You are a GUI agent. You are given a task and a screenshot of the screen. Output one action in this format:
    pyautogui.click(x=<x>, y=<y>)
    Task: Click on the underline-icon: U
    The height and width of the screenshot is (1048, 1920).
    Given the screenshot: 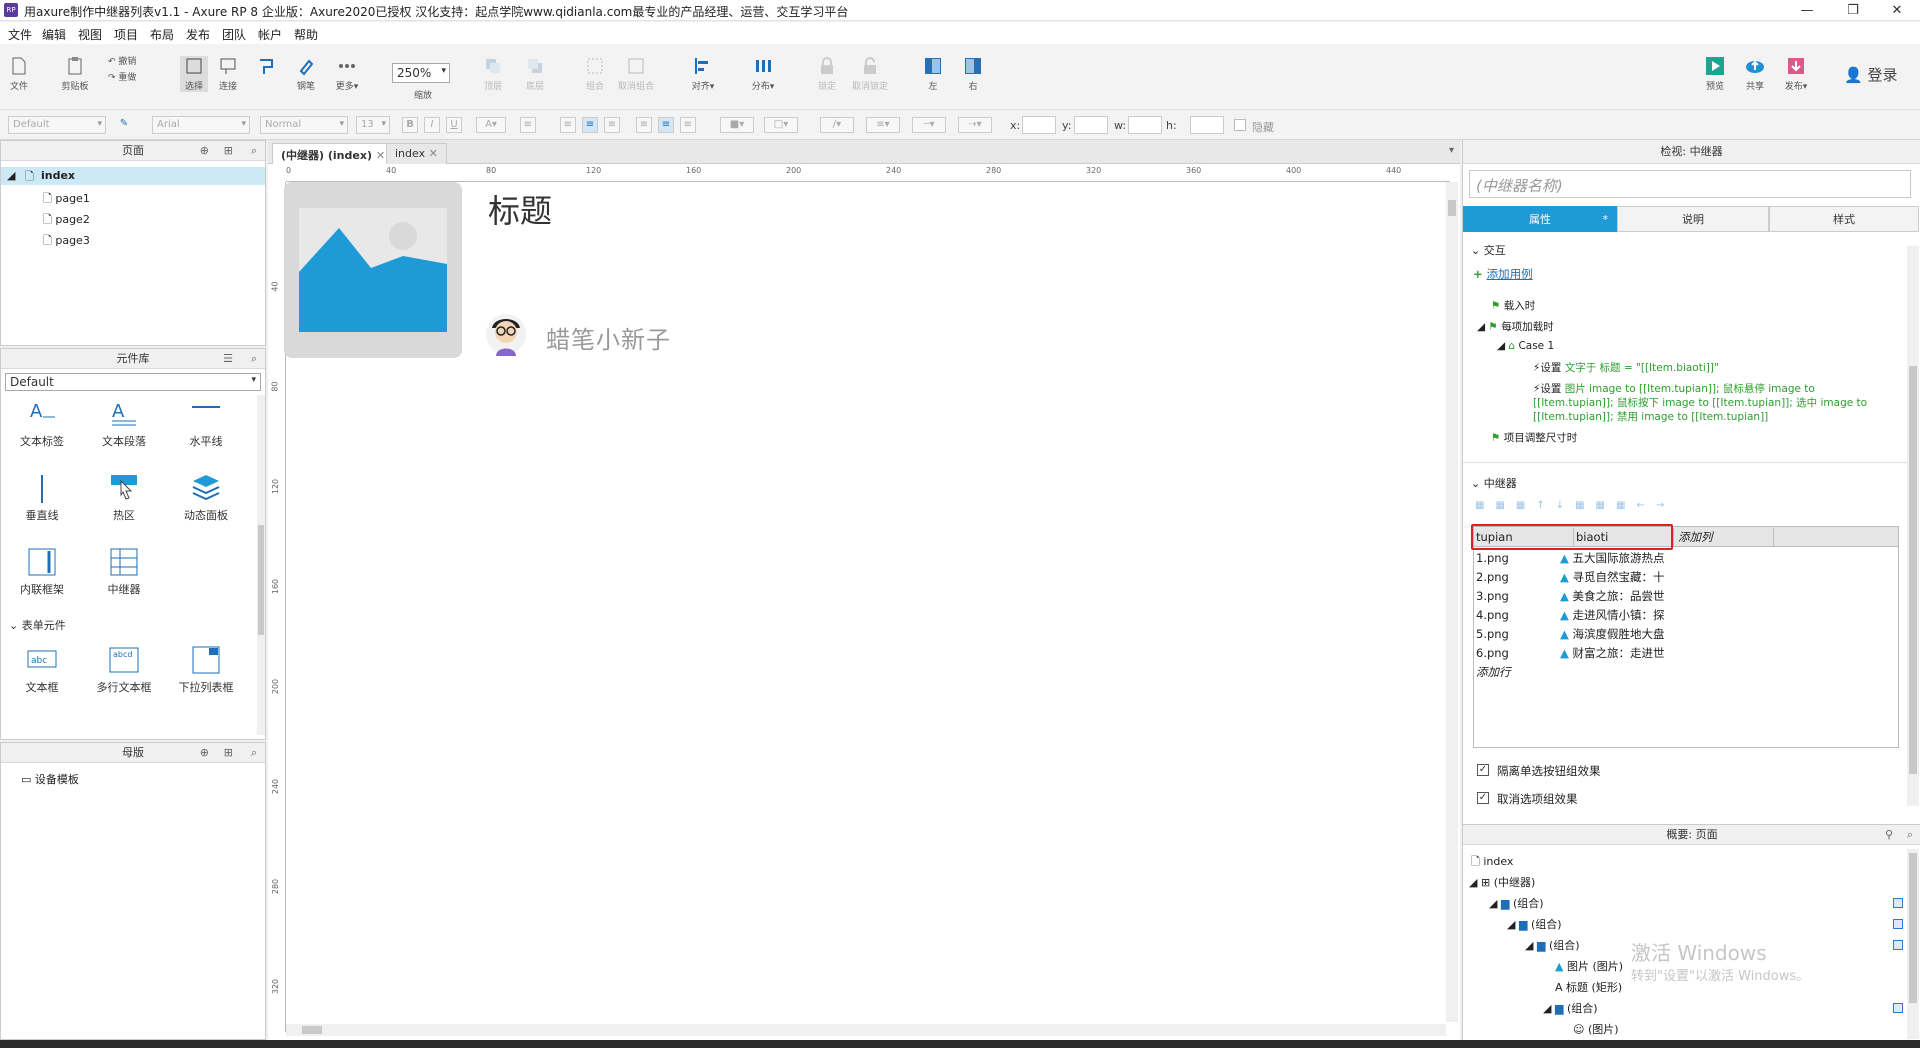 What is the action you would take?
    pyautogui.click(x=454, y=125)
    